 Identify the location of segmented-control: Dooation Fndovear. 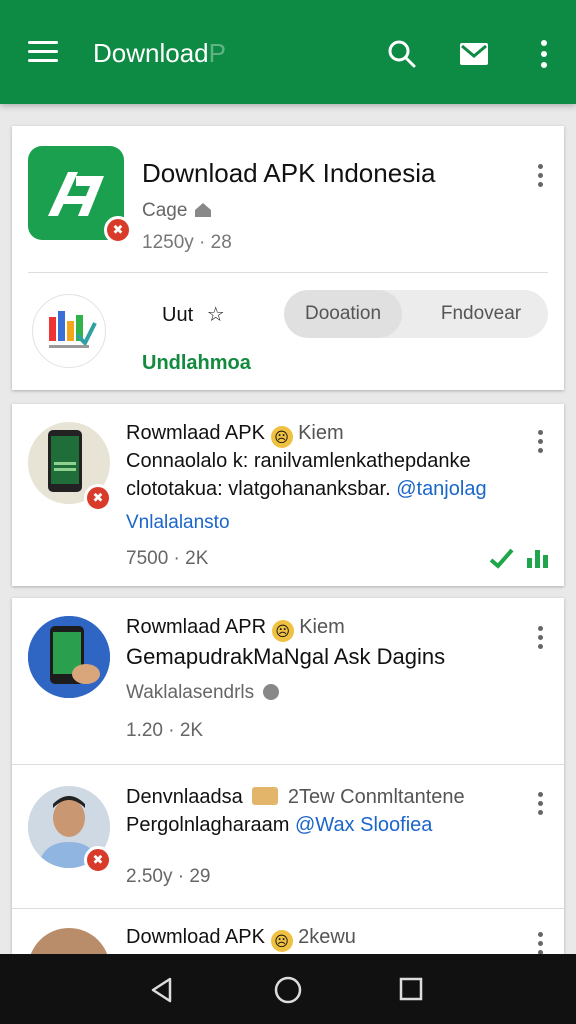
(416, 314).